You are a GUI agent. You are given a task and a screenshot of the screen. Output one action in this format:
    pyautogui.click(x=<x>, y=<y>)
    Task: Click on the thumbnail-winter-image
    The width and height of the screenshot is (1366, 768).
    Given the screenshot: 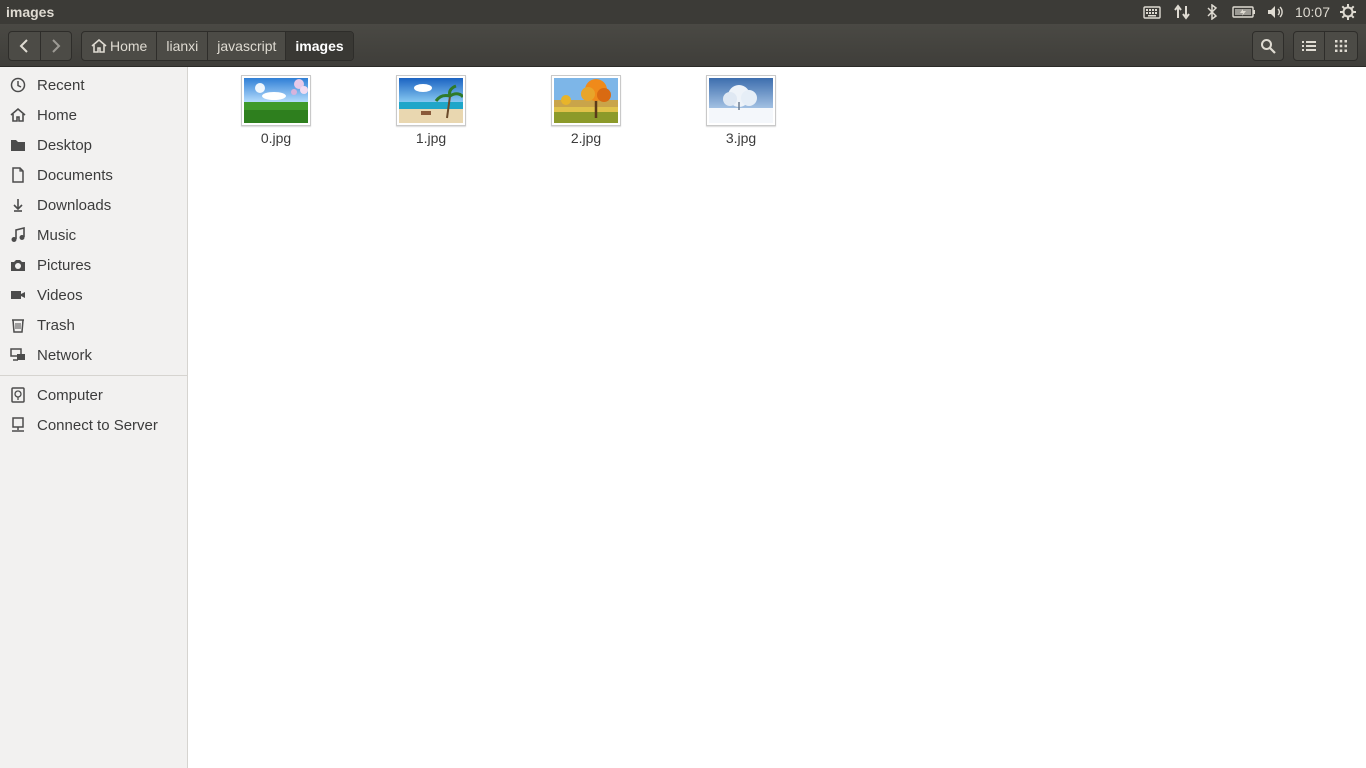 What is the action you would take?
    pyautogui.click(x=741, y=100)
    